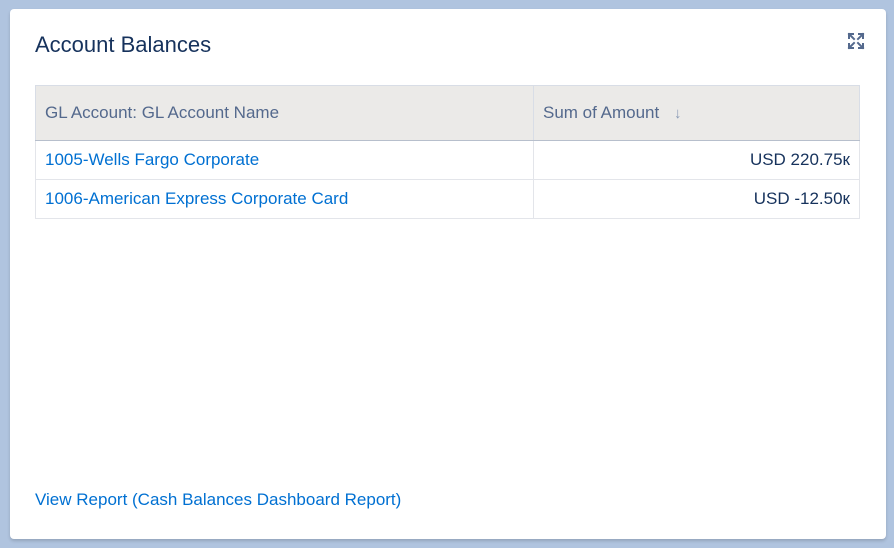 This screenshot has width=894, height=548. I want to click on amount-cell: USD -12.50к, so click(696, 199).